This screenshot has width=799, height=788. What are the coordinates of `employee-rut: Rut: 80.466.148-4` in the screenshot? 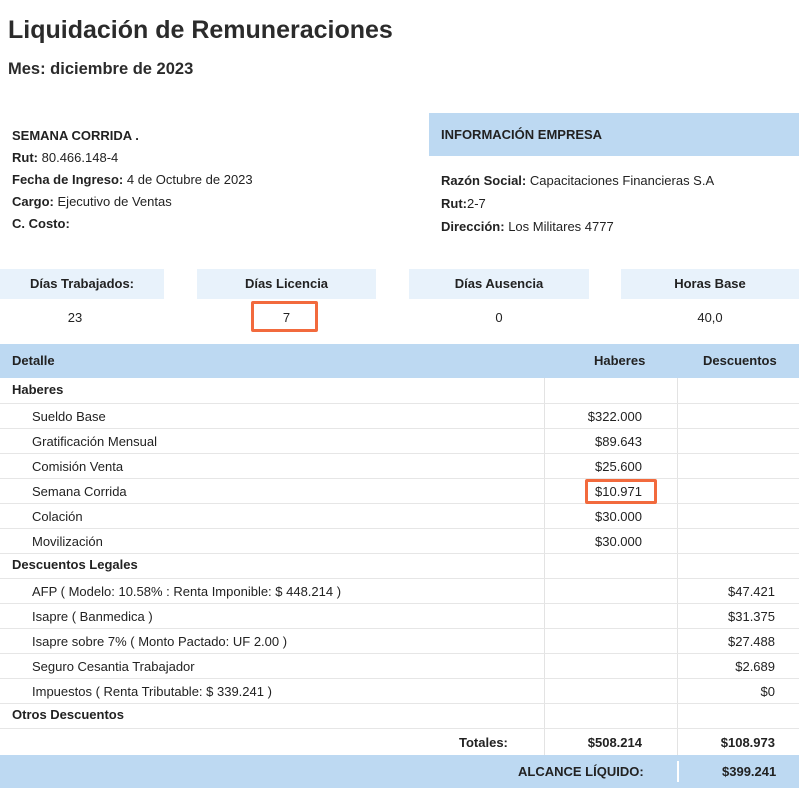 It's located at (65, 157).